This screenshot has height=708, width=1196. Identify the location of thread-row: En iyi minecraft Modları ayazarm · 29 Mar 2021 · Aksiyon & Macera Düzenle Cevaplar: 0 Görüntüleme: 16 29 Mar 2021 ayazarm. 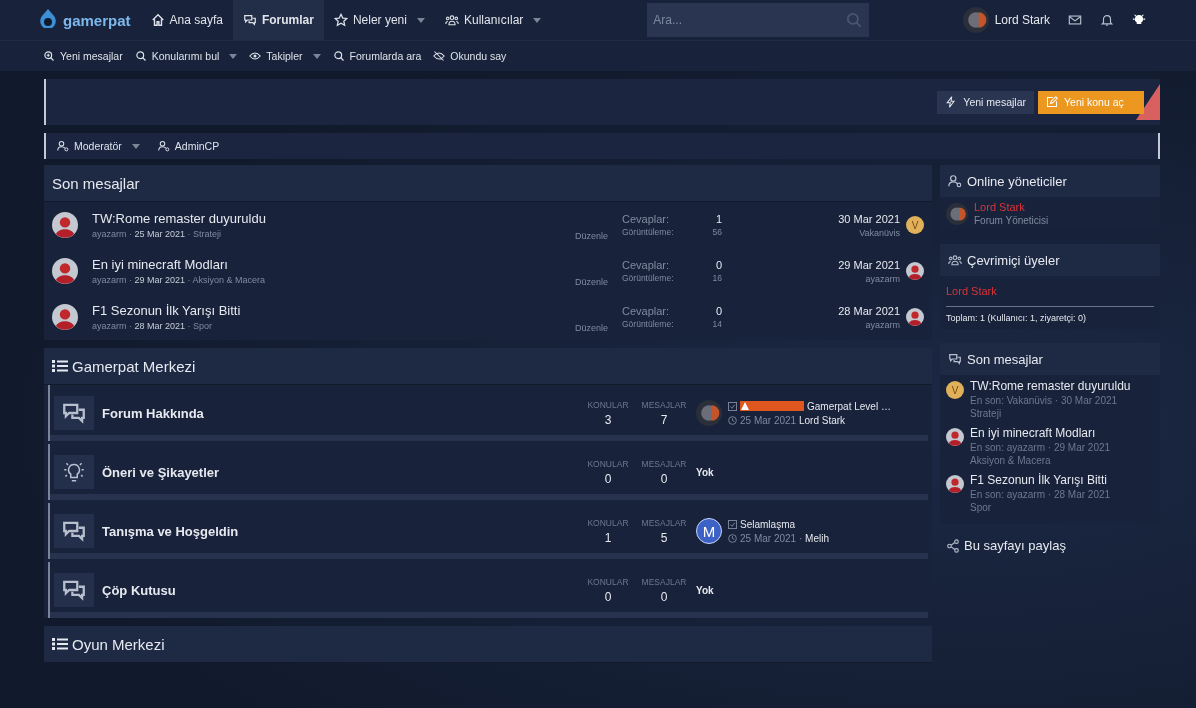
(488, 271).